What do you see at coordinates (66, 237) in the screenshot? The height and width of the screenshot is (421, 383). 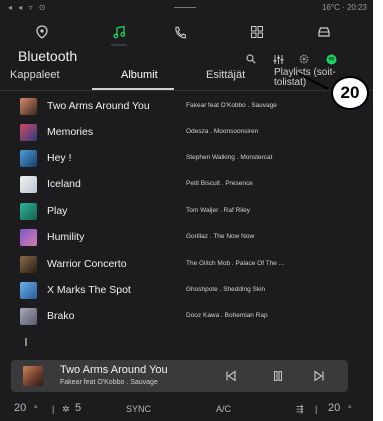 I see `track-title: Humility` at bounding box center [66, 237].